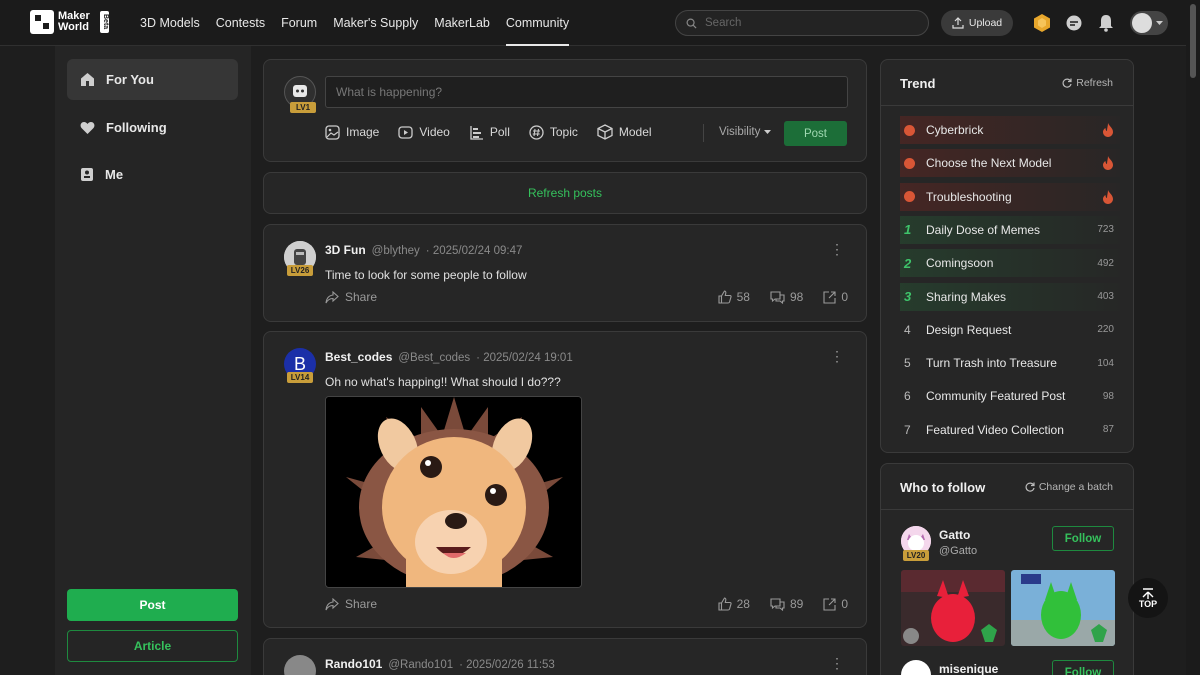 This screenshot has width=1200, height=675. Describe the element at coordinates (734, 604) in the screenshot. I see `like-button: 28` at that location.